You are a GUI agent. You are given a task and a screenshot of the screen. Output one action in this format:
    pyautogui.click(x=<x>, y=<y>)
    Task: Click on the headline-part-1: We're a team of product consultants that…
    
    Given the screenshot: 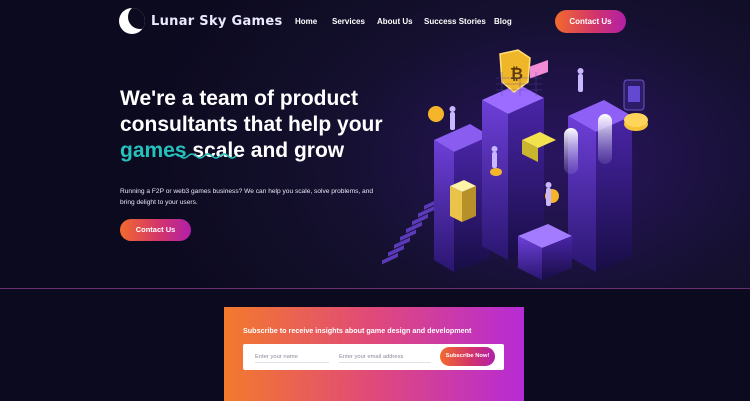 What is the action you would take?
    pyautogui.click(x=251, y=111)
    